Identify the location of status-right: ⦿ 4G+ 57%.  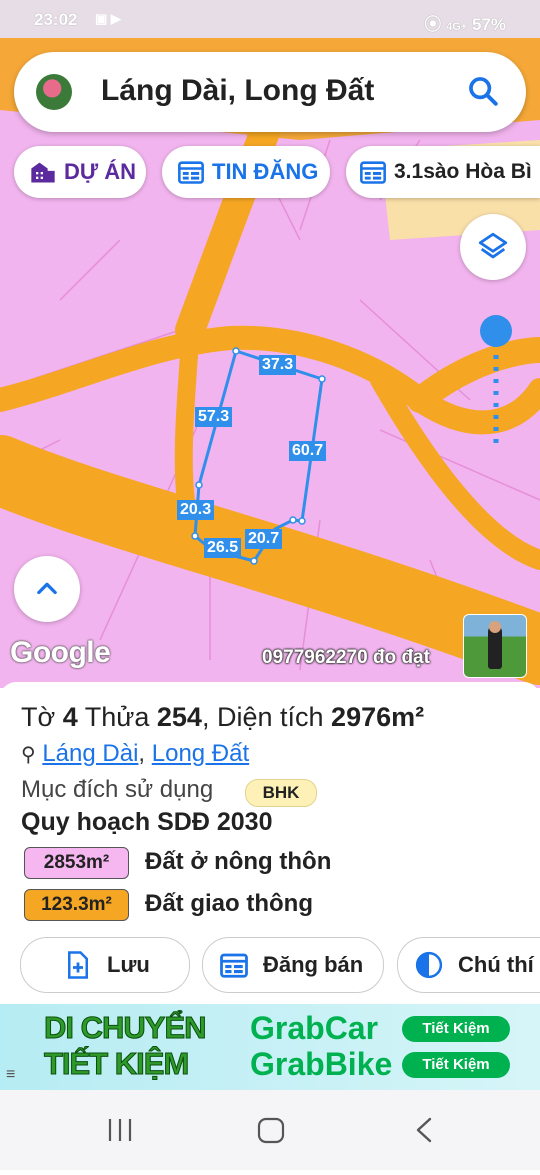
(465, 22).